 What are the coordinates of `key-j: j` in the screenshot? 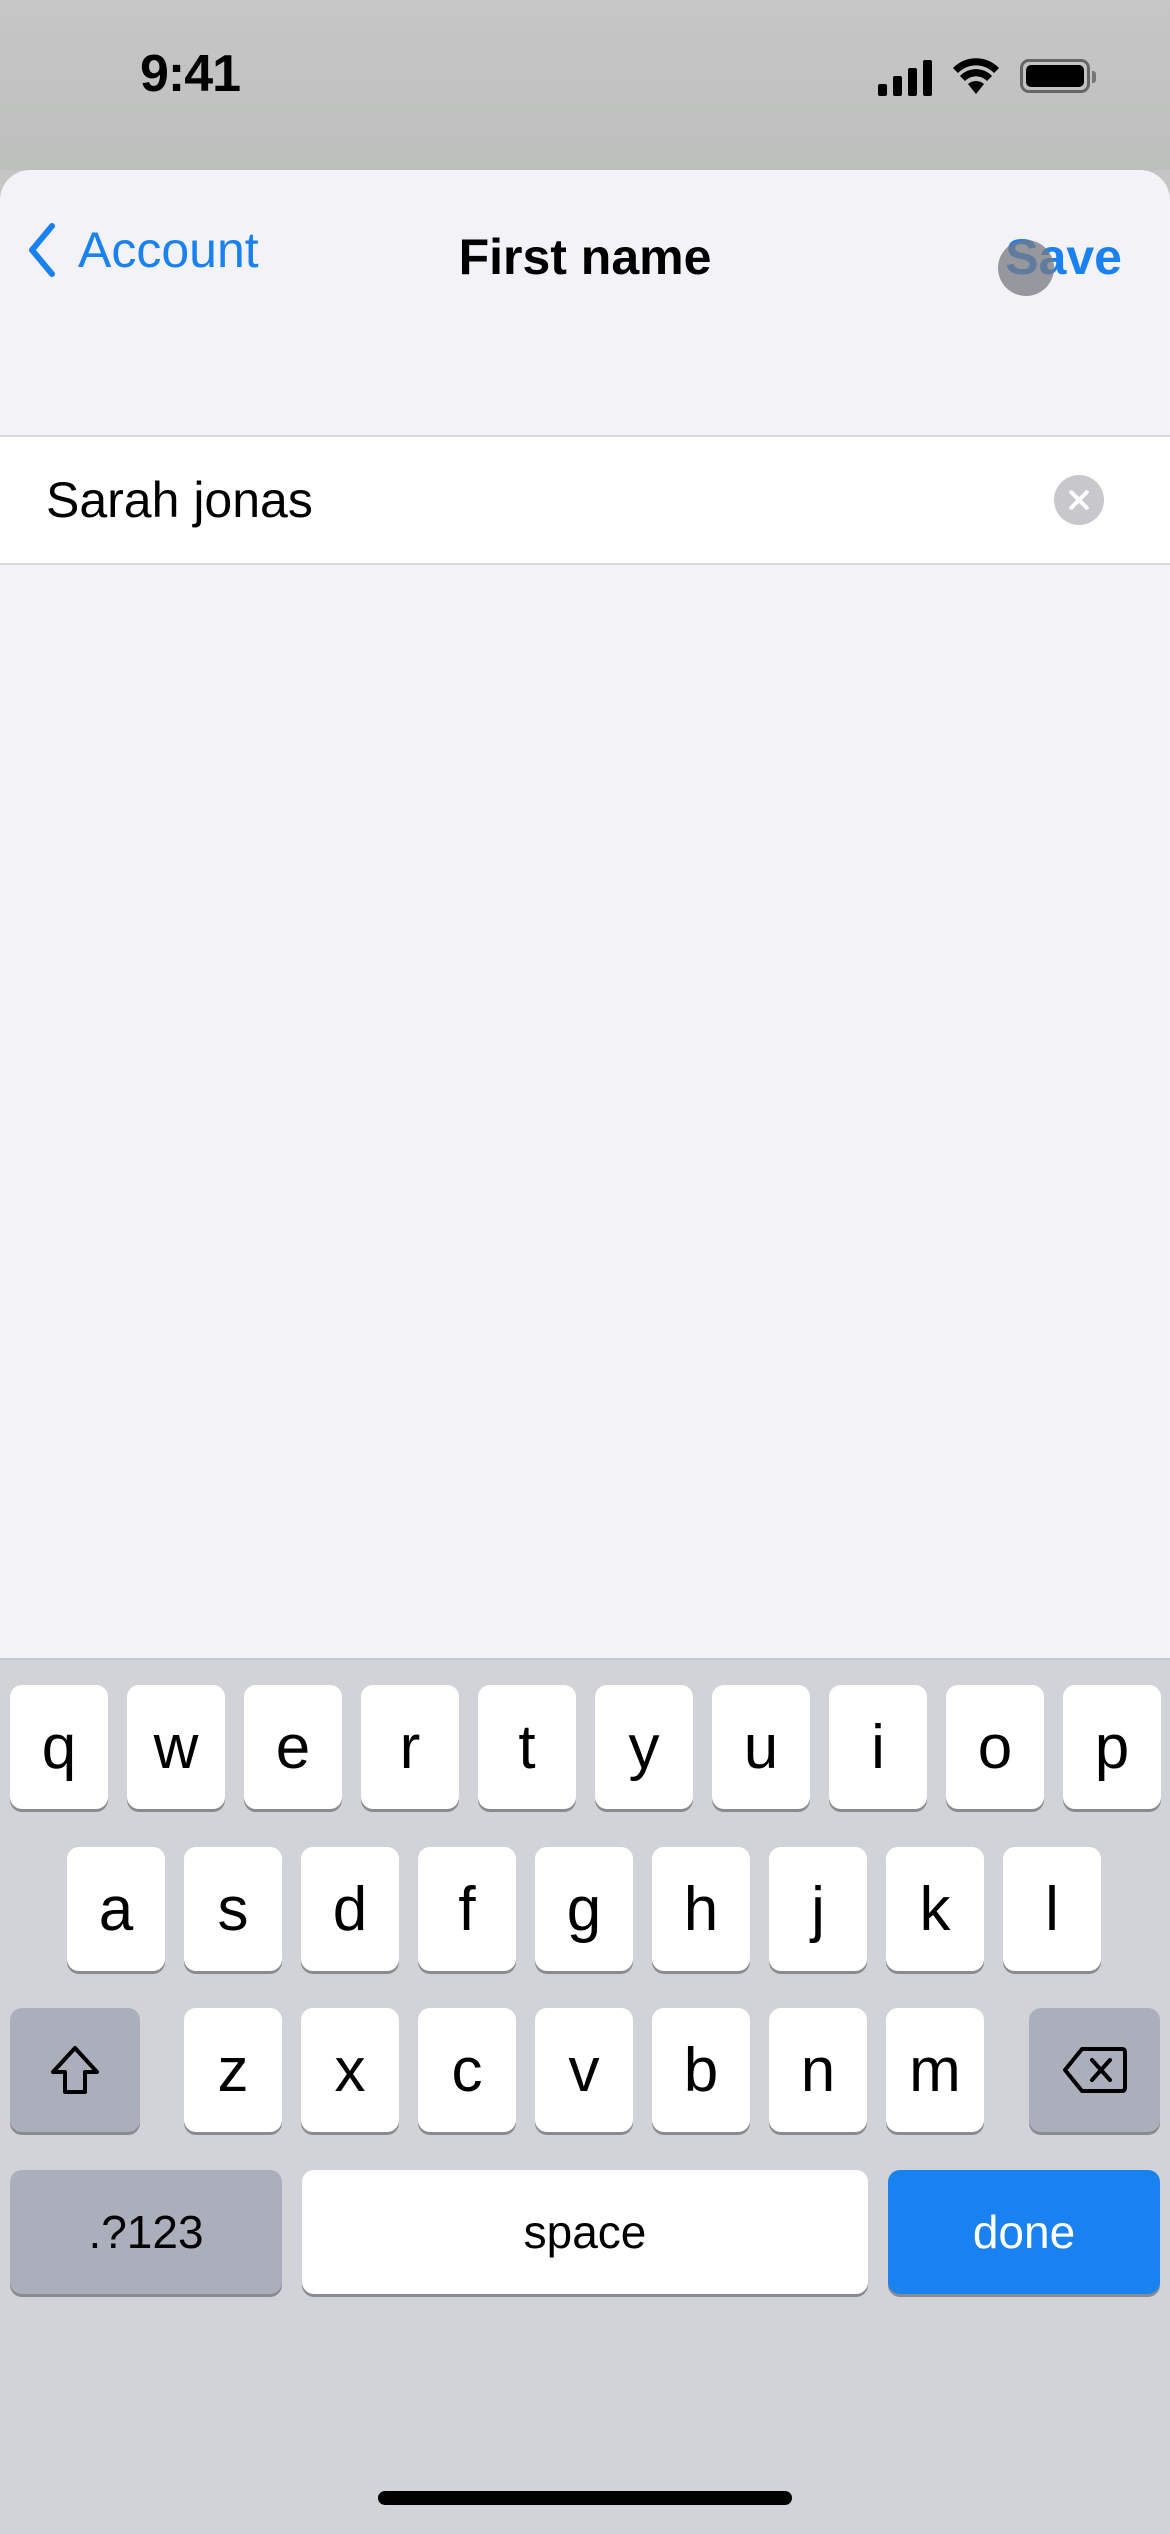 It's located at (818, 1909).